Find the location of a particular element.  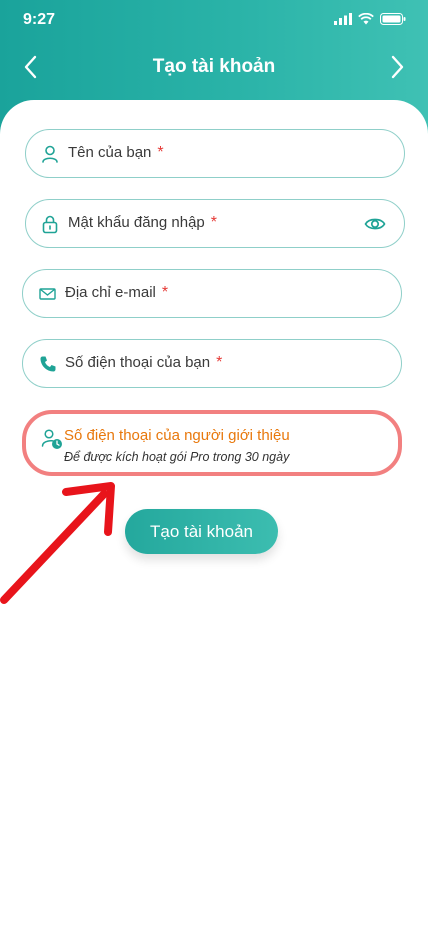

chevron-right-icon is located at coordinates (397, 67).